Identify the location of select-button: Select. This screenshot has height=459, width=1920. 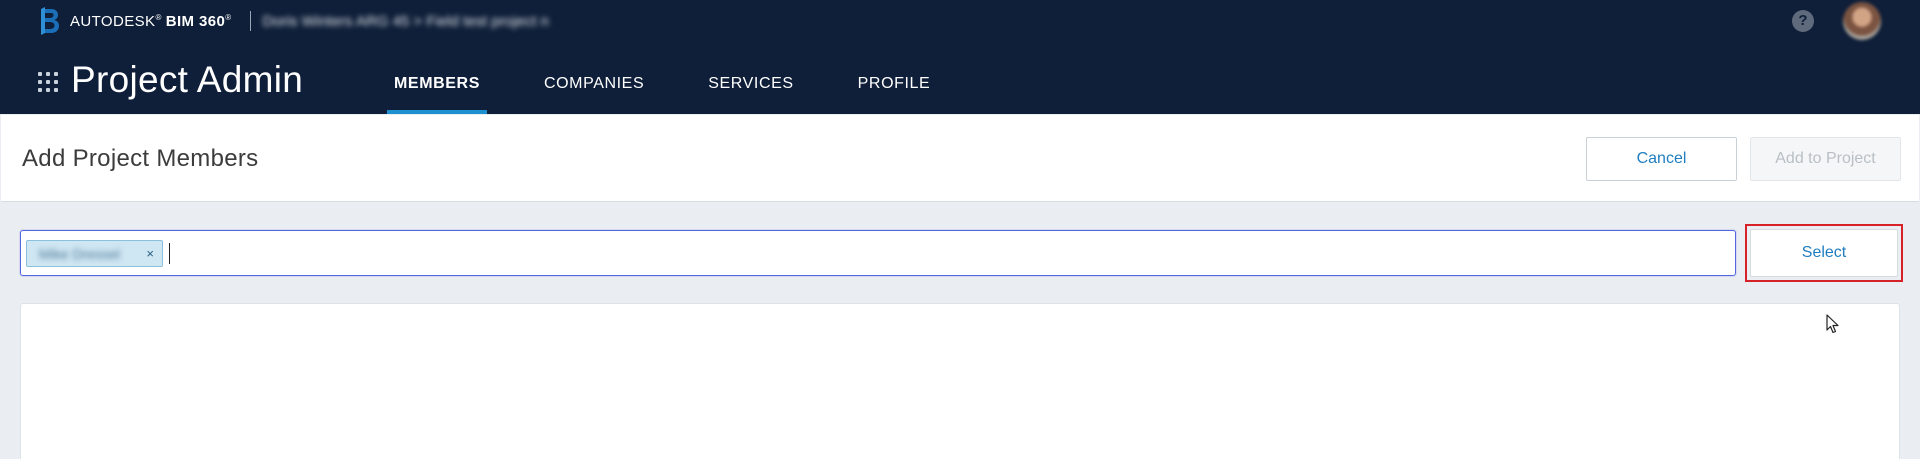
(1824, 253).